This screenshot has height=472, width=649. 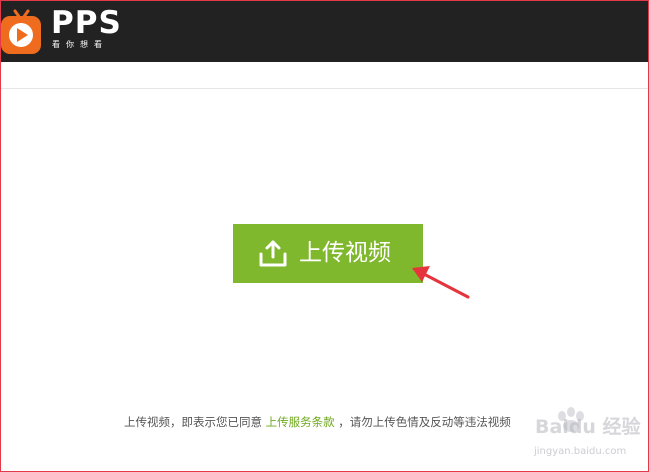 I want to click on upload-terms-notice: 上传视频，即表示您已同意 上传服务条款 ，请勿上传色情及反动等违法视频, so click(x=317, y=422).